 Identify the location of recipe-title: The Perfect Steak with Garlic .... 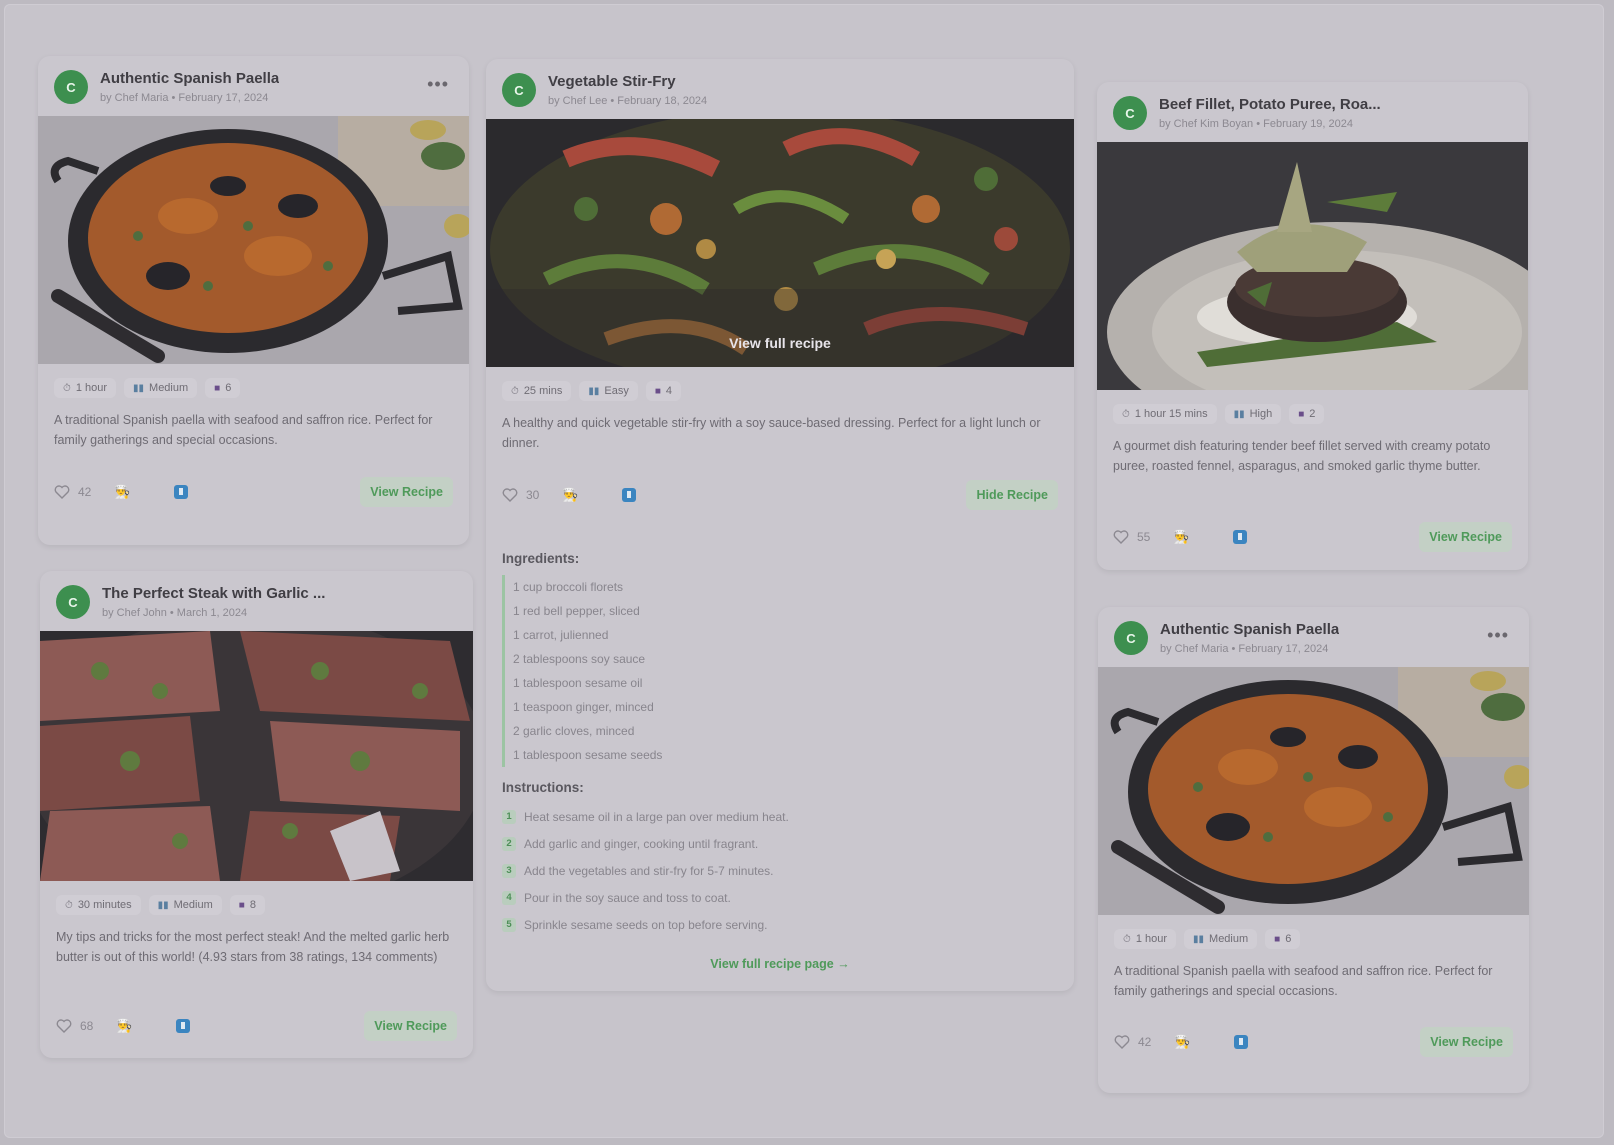
(213, 593).